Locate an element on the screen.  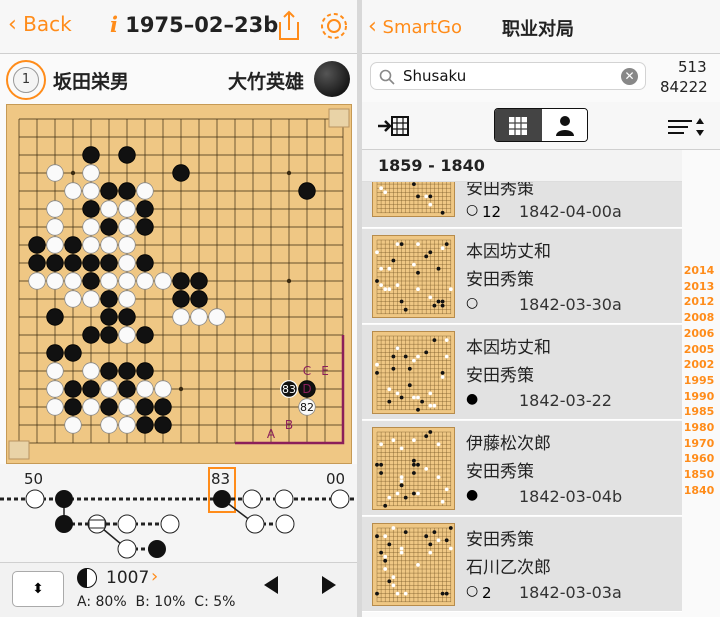
year-index-item: 2013 is located at coordinates (699, 286).